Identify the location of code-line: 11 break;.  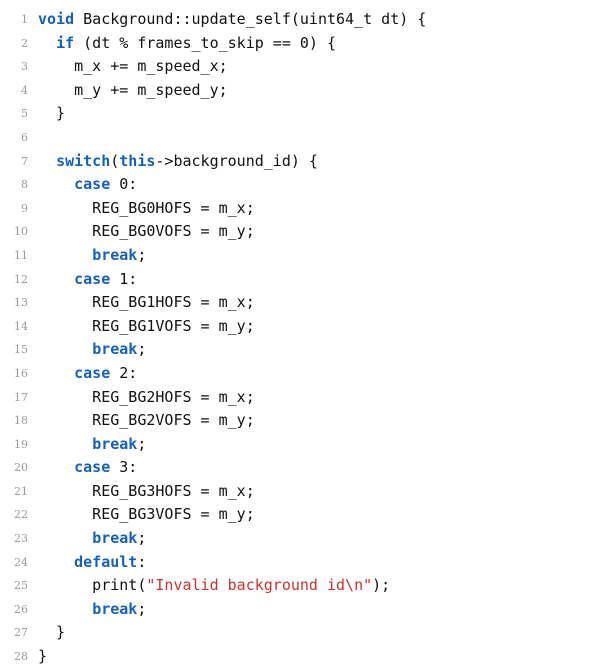
(297, 256).